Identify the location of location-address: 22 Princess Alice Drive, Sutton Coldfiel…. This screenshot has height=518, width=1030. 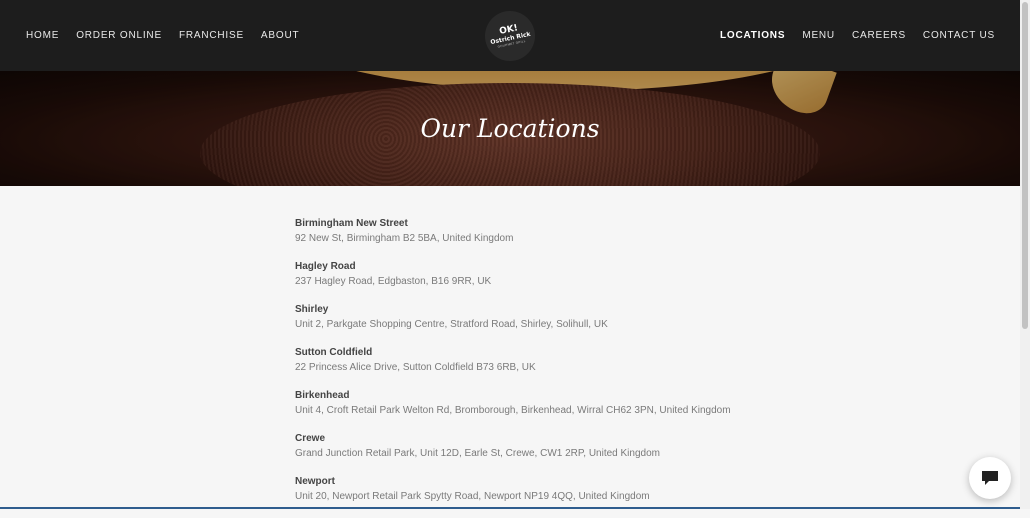
(415, 367).